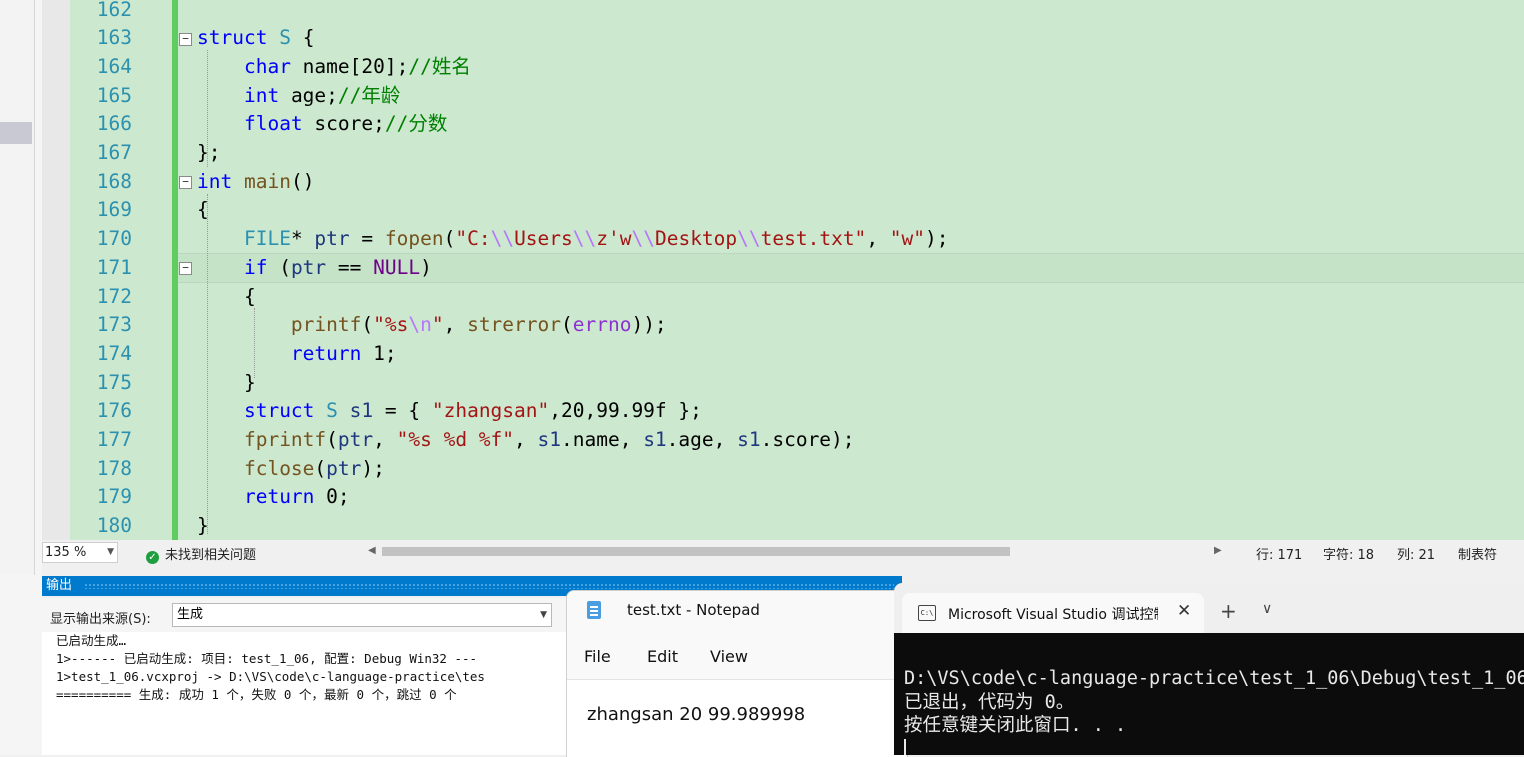  I want to click on close-icon: ✕, so click(1184, 611).